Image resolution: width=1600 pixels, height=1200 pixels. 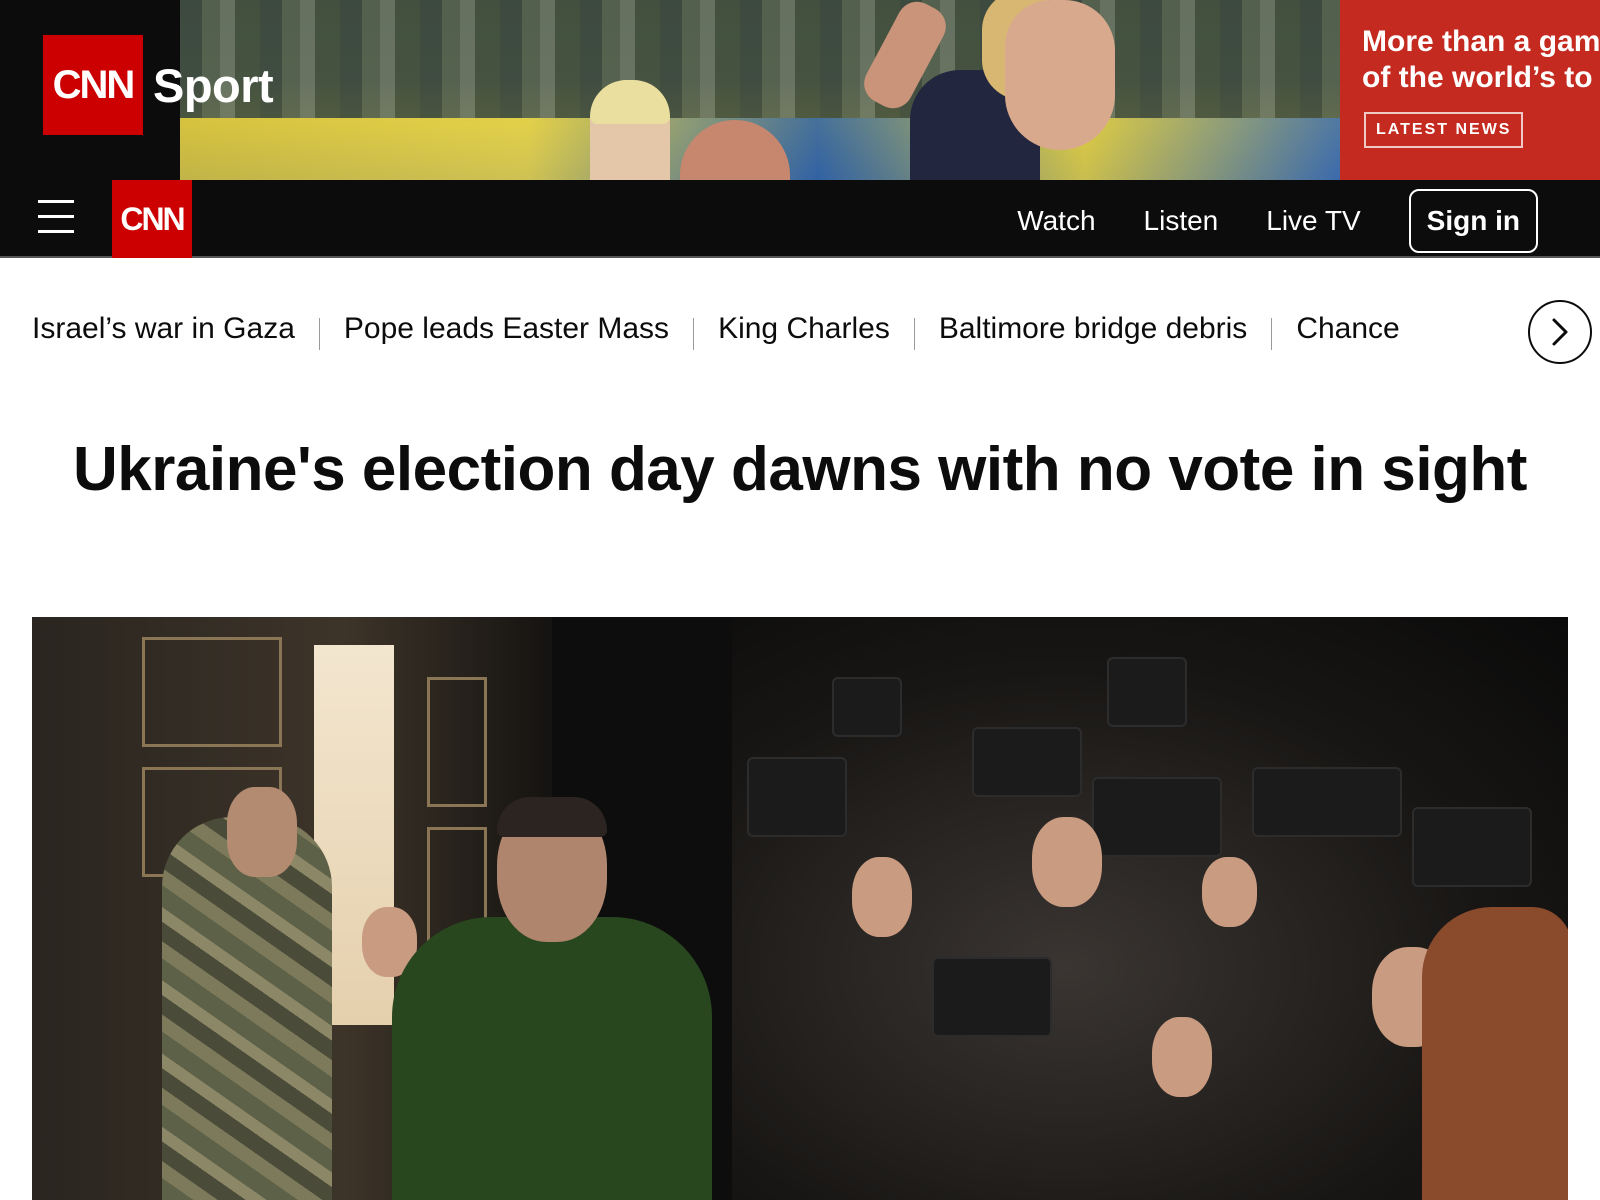 I want to click on nav-link-live-tv: Live TV, so click(x=1313, y=221).